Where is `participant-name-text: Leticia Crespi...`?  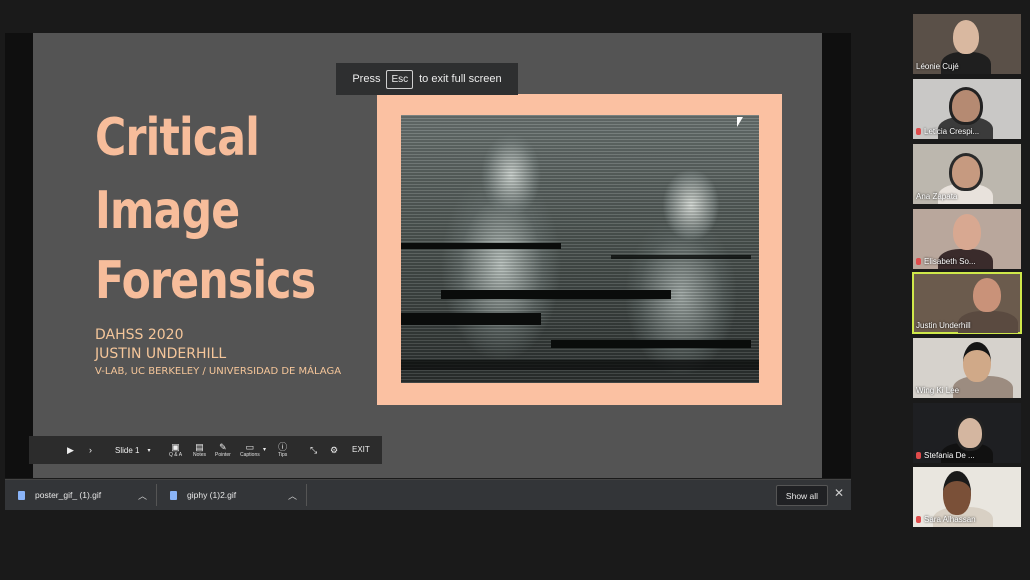
participant-name-text: Leticia Crespi... is located at coordinates (952, 131).